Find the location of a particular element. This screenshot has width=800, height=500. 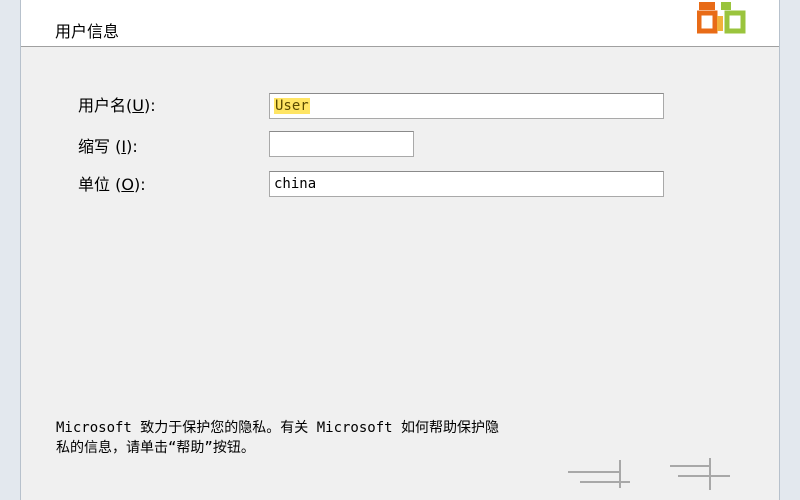

organization-label: 单位 (O): is located at coordinates (112, 184).